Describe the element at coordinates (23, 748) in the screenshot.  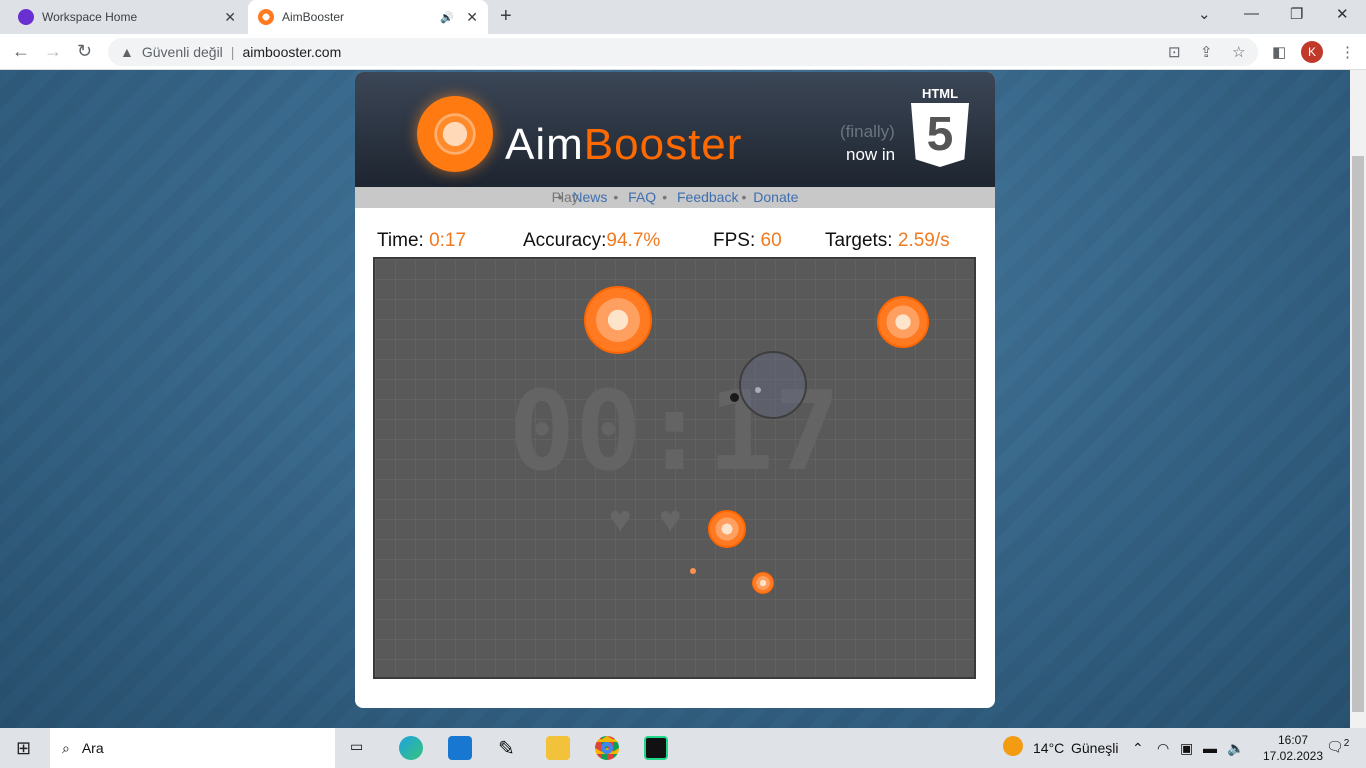
I see `windows-start-icon: ⊞` at that location.